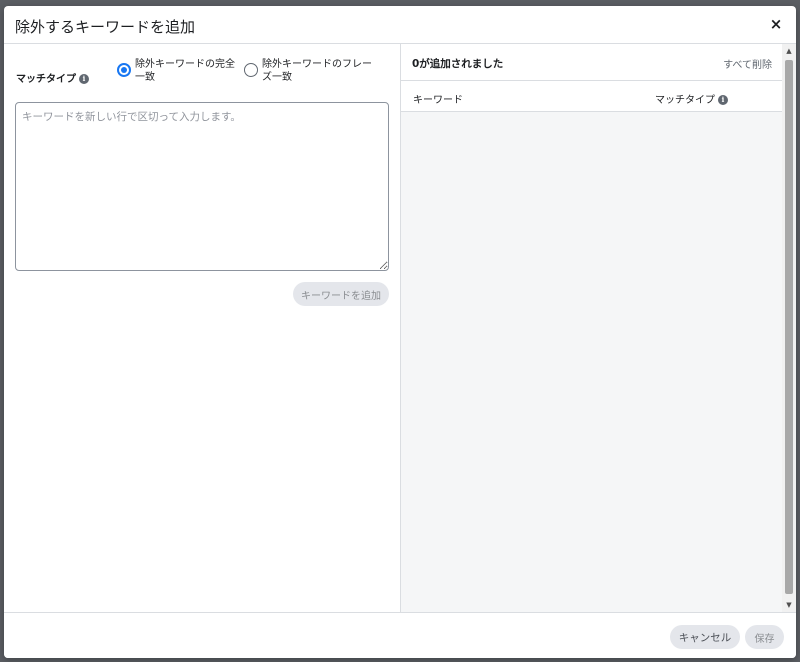 The width and height of the screenshot is (800, 662). Describe the element at coordinates (185, 71) in the screenshot. I see `radio-exact-match-label: 除外キーワードの完全一致` at that location.